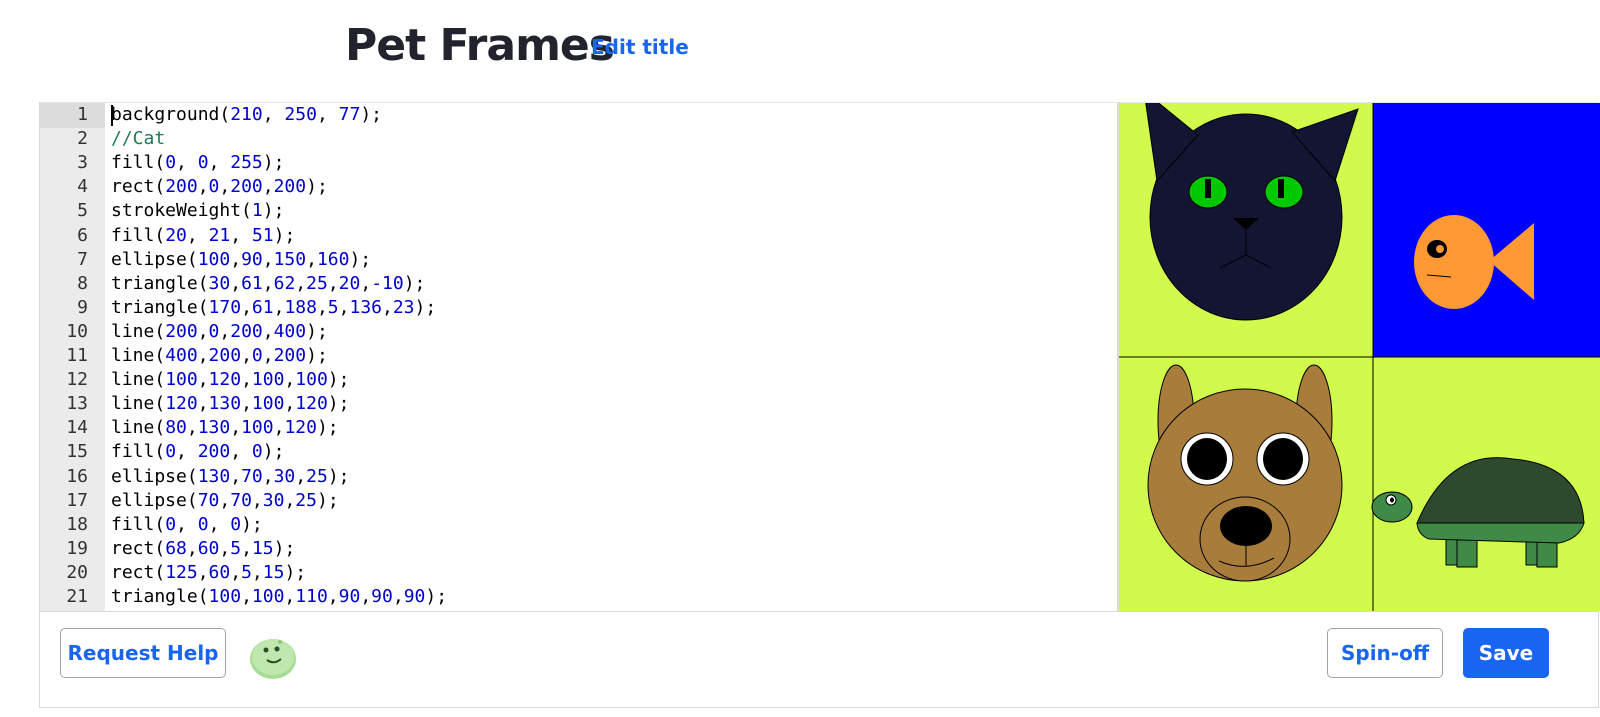  I want to click on spinoff-button: Spin-off, so click(1385, 653).